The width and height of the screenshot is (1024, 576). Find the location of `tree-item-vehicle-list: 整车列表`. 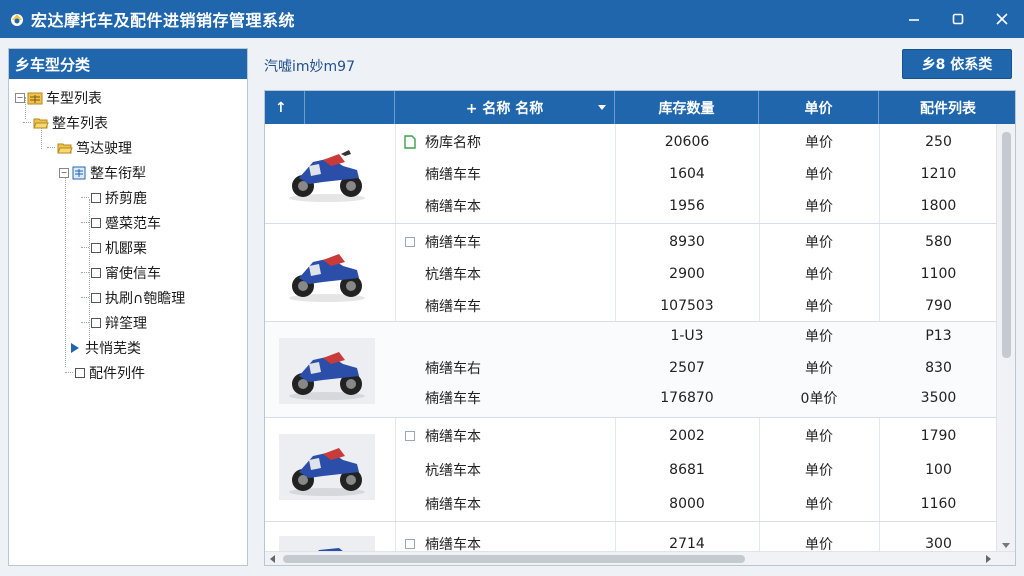

tree-item-vehicle-list: 整车列表 is located at coordinates (128, 122).